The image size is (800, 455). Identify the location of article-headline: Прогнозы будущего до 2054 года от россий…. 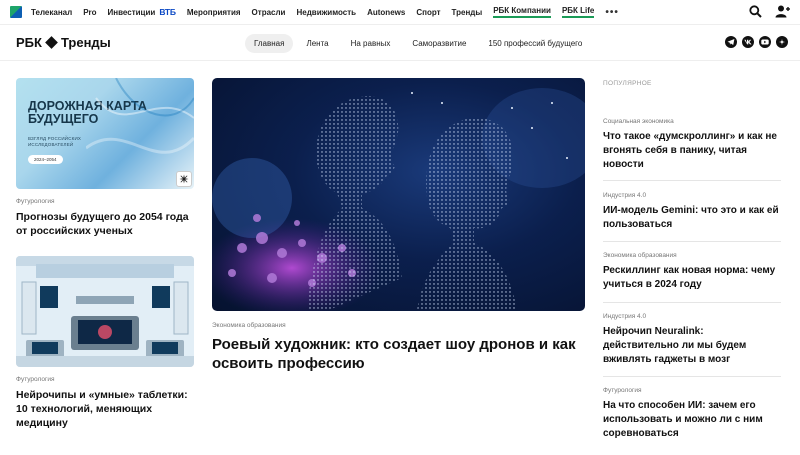
(105, 224).